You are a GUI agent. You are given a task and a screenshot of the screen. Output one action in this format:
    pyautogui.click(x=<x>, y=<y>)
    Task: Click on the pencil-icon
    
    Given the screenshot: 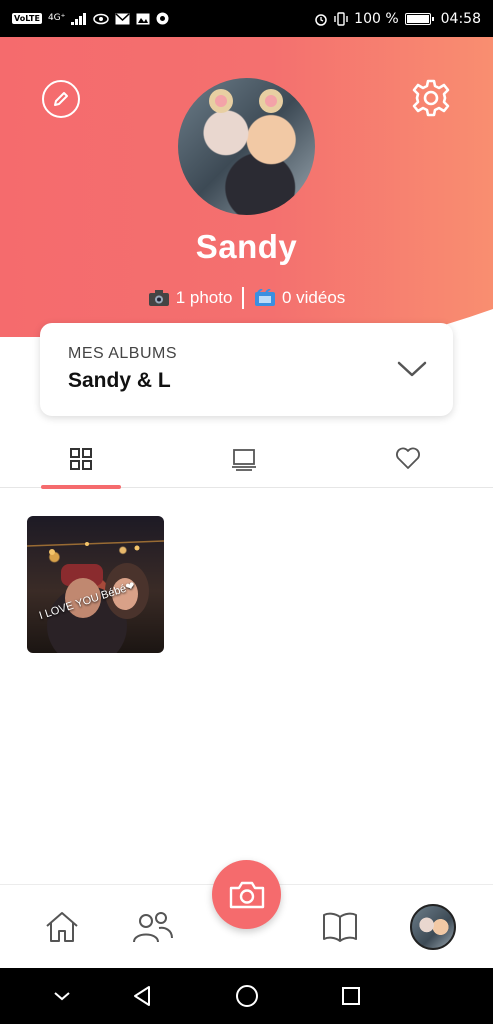 What is the action you would take?
    pyautogui.click(x=61, y=99)
    